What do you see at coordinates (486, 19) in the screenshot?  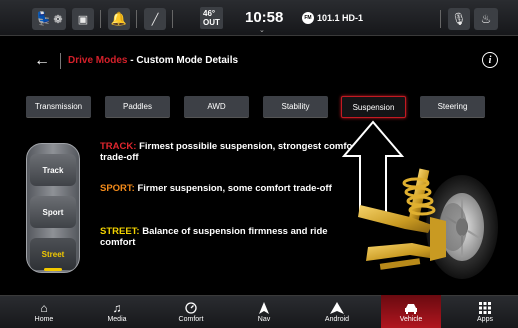 I see `seat-heat-icon: ♨` at bounding box center [486, 19].